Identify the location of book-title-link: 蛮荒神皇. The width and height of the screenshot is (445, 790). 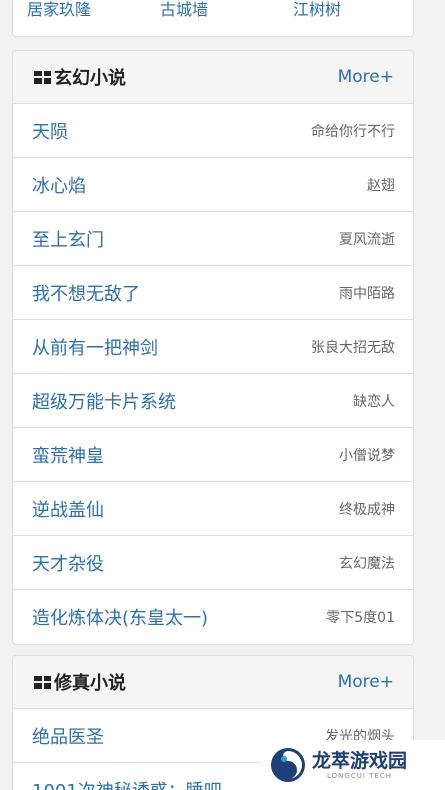
(68, 455).